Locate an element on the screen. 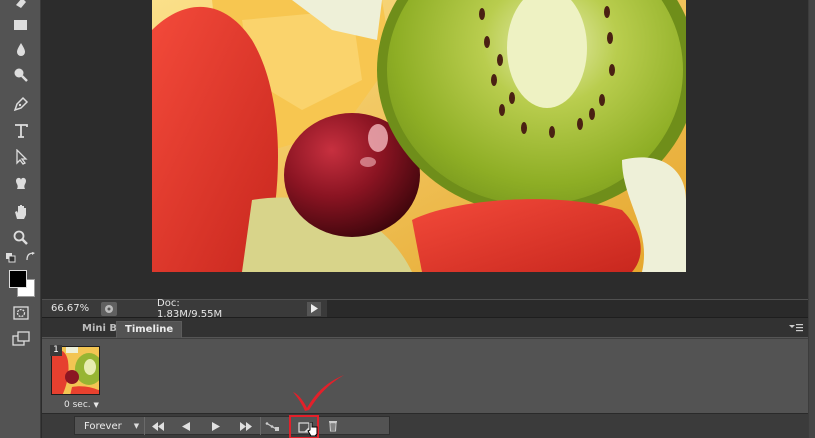 Image resolution: width=815 pixels, height=438 pixels. right-scrollbar is located at coordinates (811, 219).